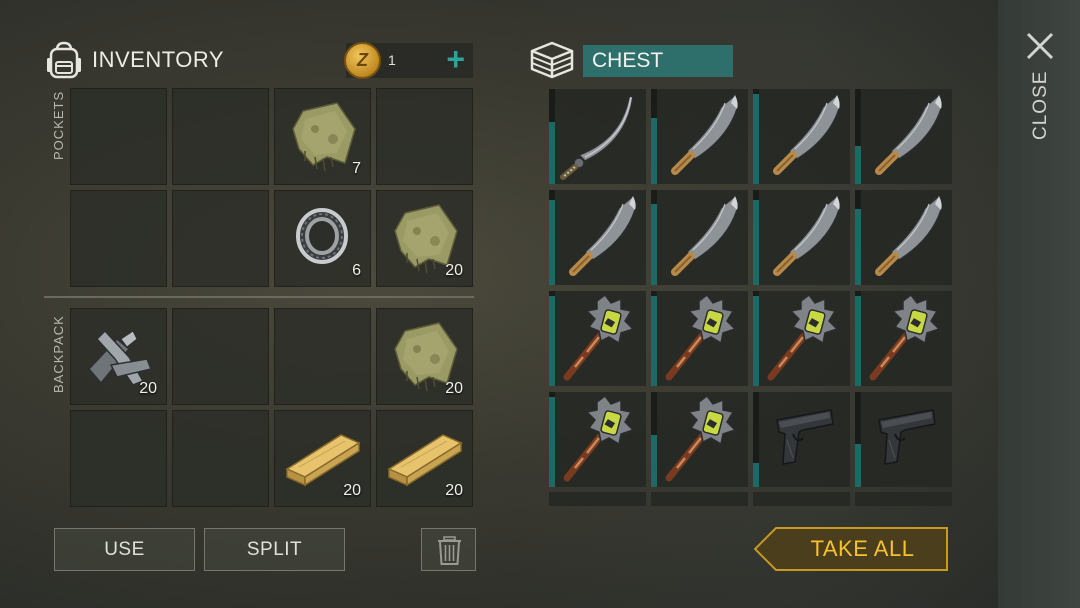 Image resolution: width=1080 pixels, height=608 pixels. Describe the element at coordinates (124, 549) in the screenshot. I see `use-button: USE` at that location.